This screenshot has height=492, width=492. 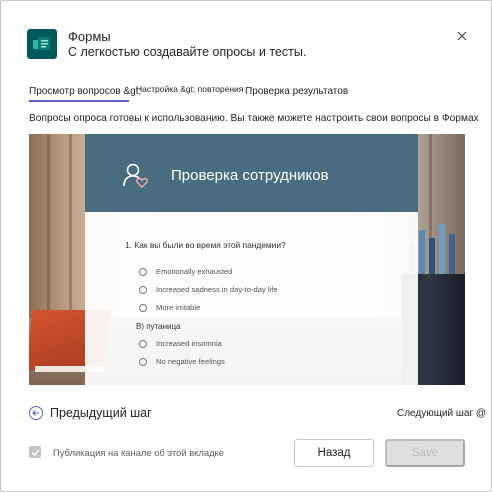 I want to click on section-label: B) путаница, so click(x=158, y=326).